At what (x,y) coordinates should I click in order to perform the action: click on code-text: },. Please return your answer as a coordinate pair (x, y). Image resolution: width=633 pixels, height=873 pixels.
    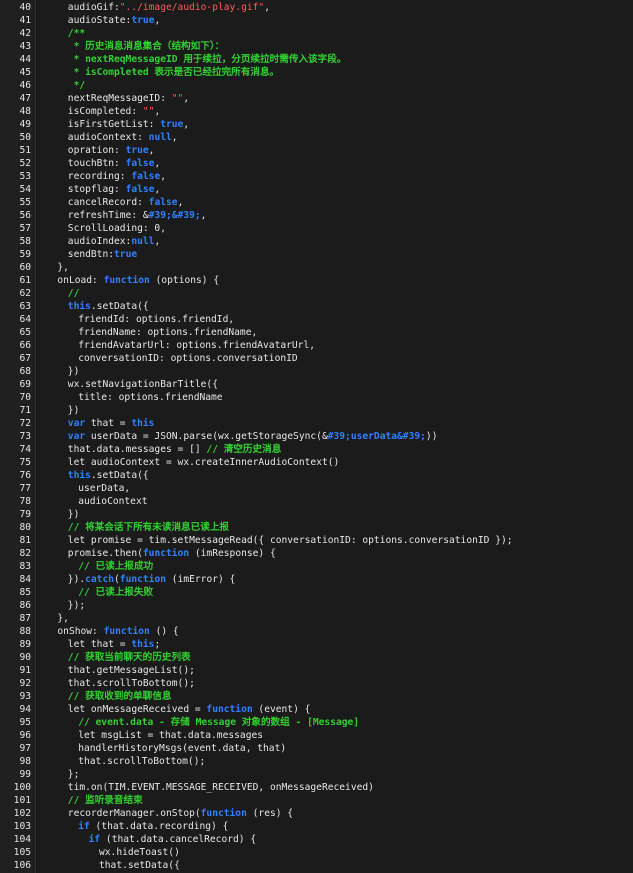
    Looking at the image, I should click on (63, 267).